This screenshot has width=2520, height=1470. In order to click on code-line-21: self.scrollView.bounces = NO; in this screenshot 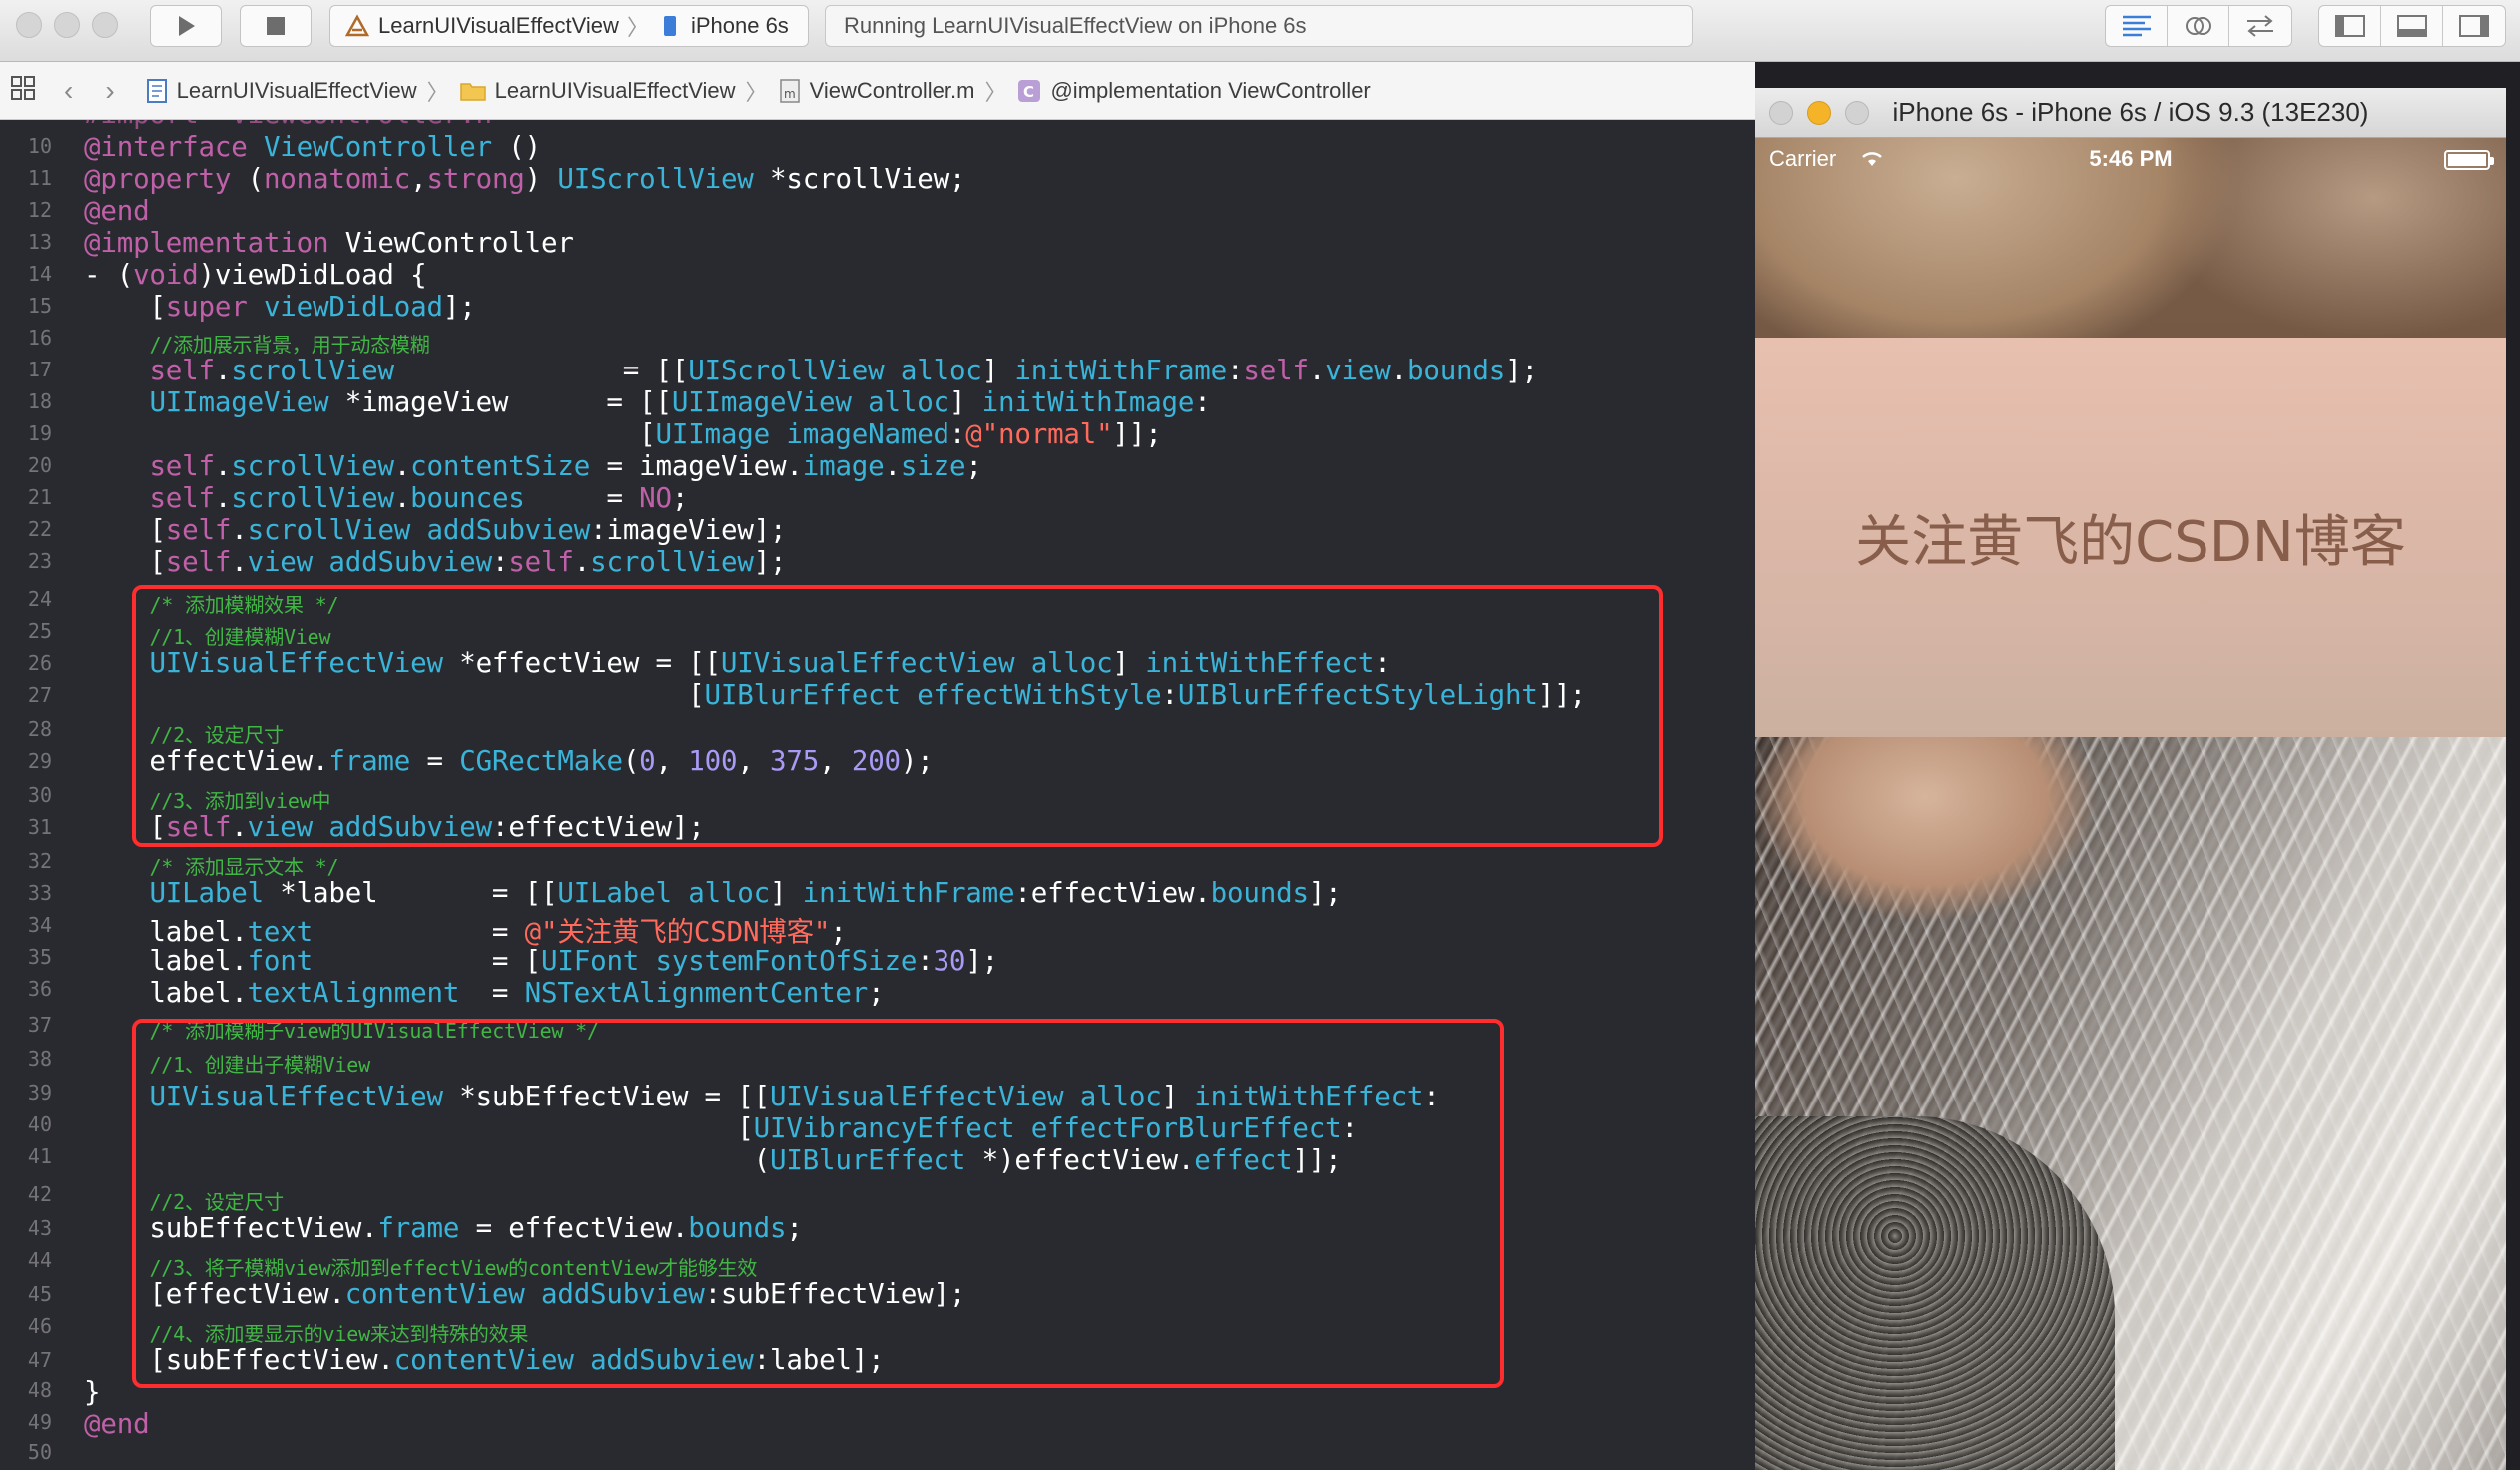, I will do `click(419, 498)`.